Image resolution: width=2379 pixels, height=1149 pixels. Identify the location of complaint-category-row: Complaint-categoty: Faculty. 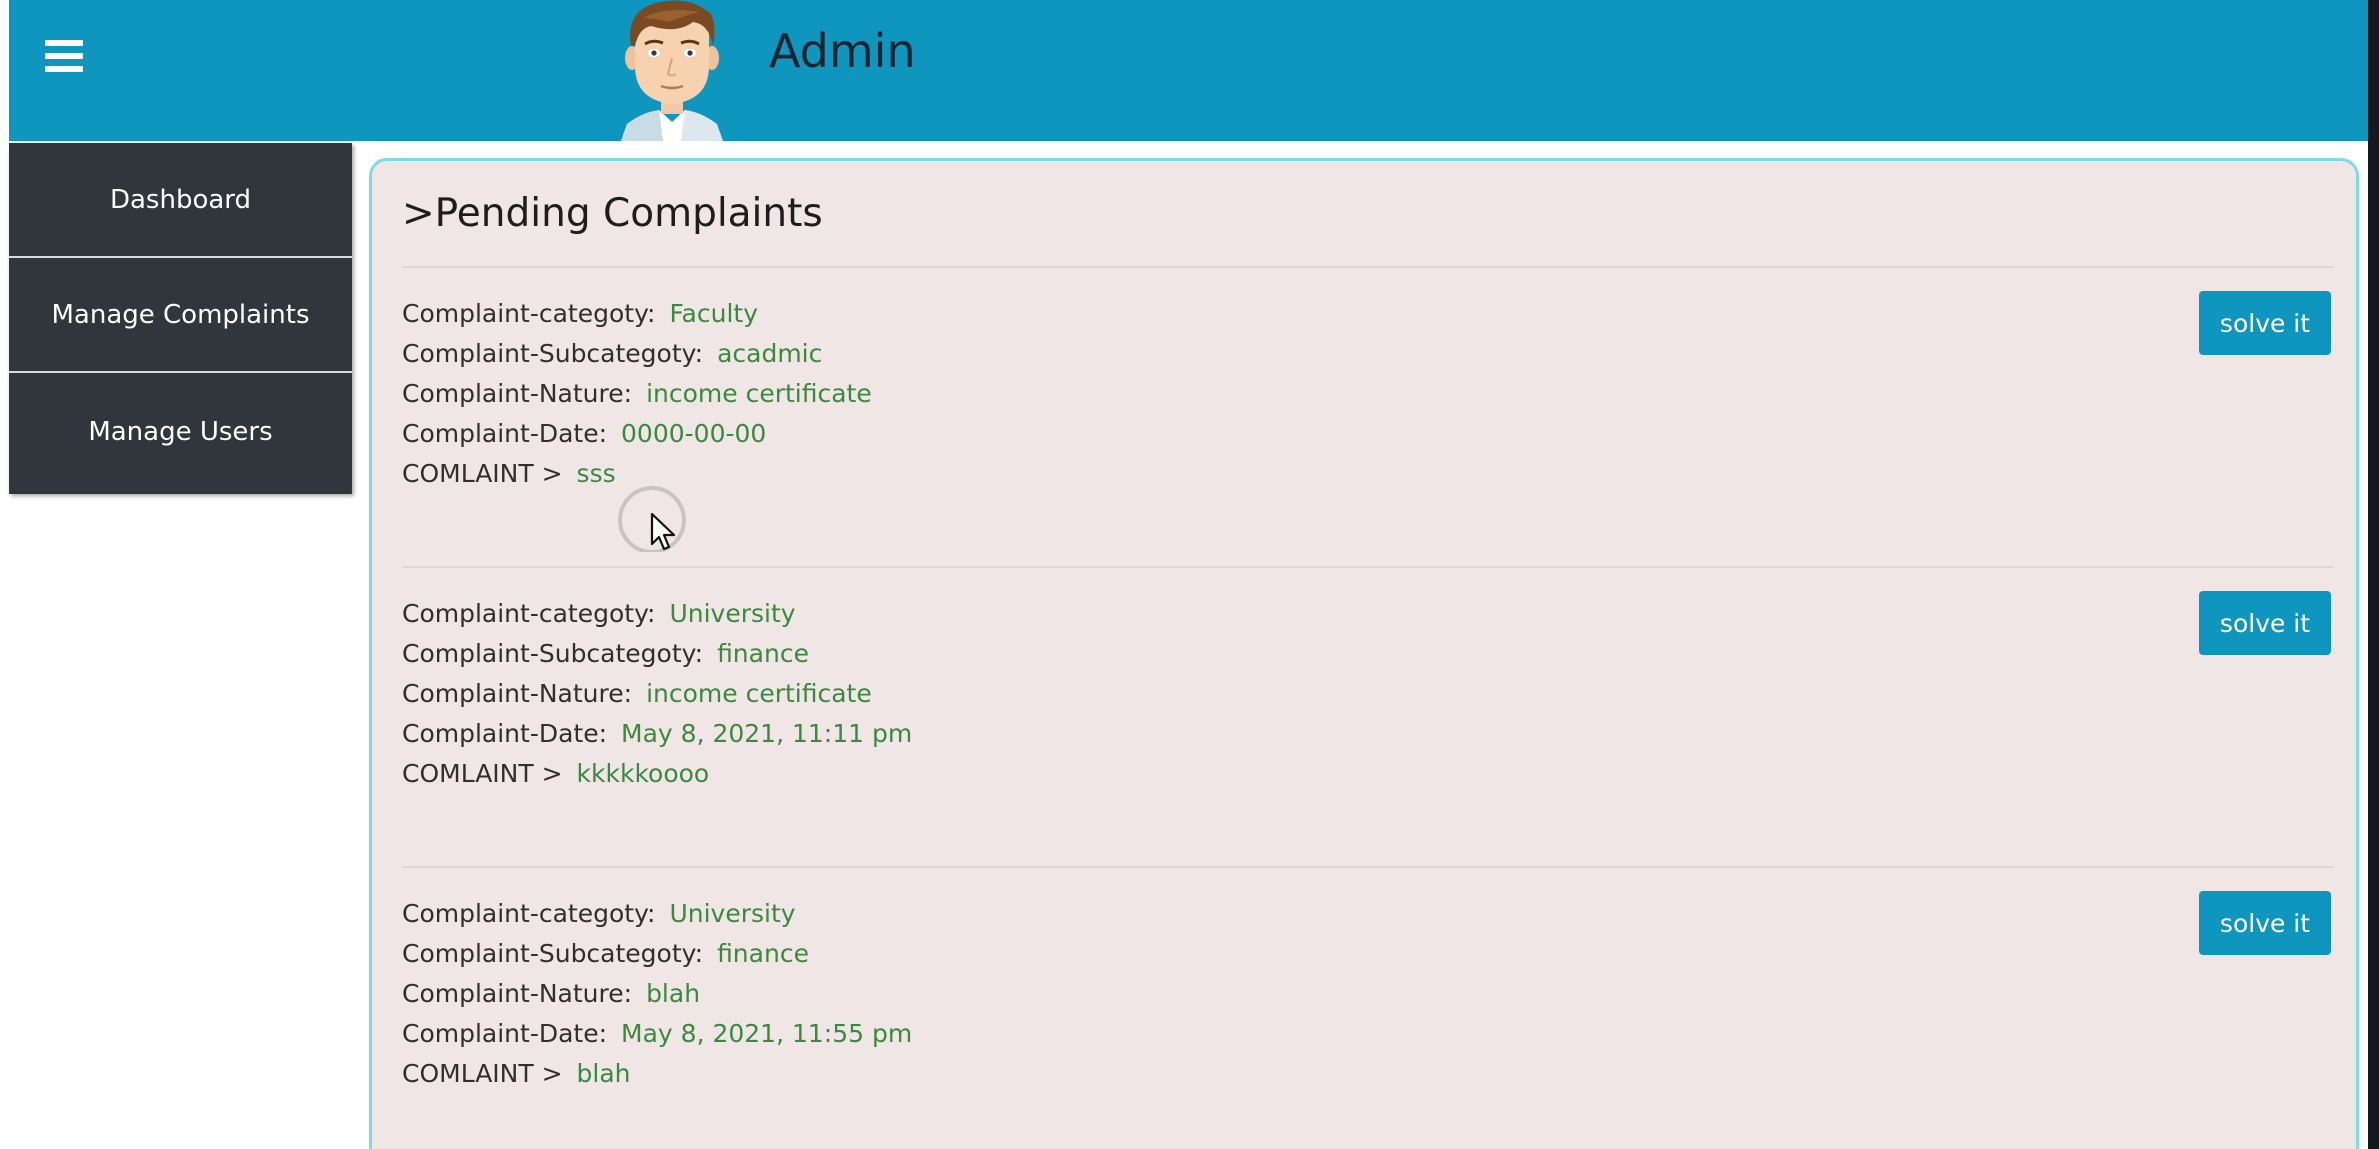
(1368, 314).